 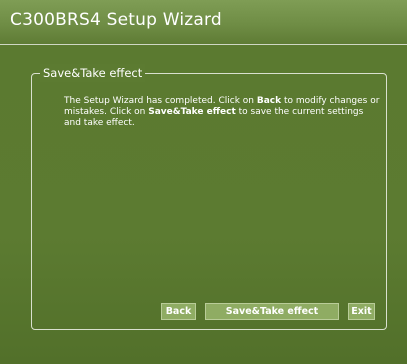 What do you see at coordinates (116, 20) in the screenshot?
I see `window-title: C300BRS4 Setup Wizard` at bounding box center [116, 20].